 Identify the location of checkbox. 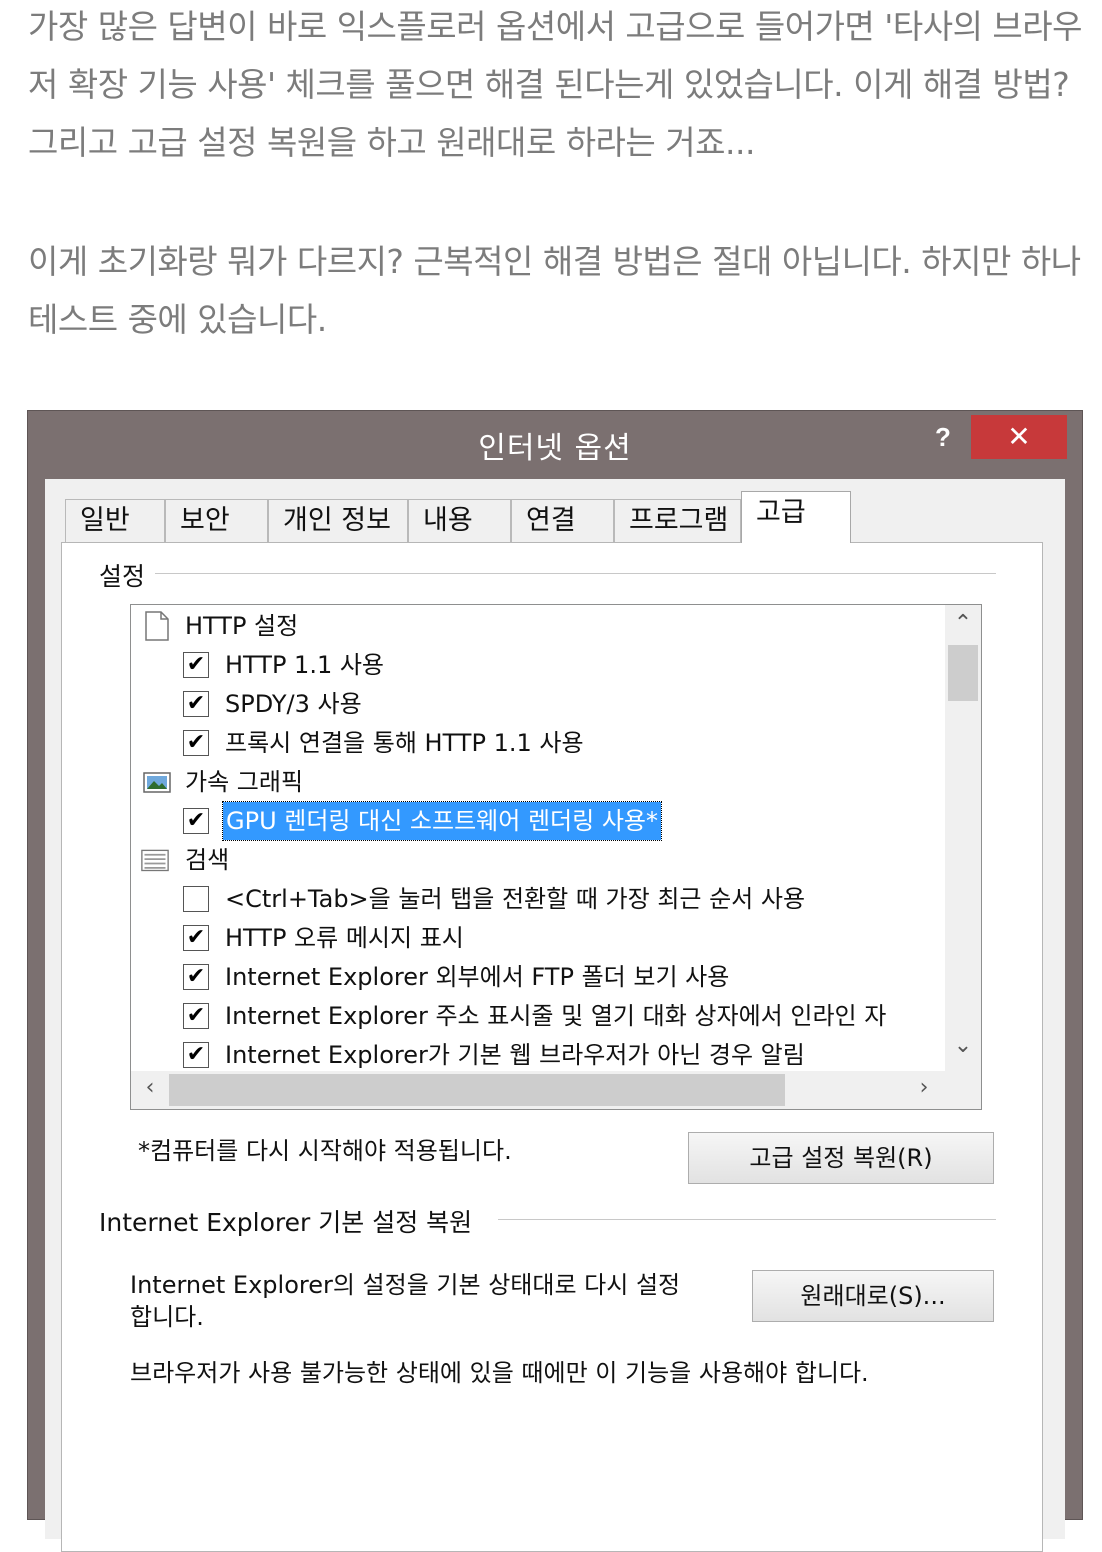
(196, 899).